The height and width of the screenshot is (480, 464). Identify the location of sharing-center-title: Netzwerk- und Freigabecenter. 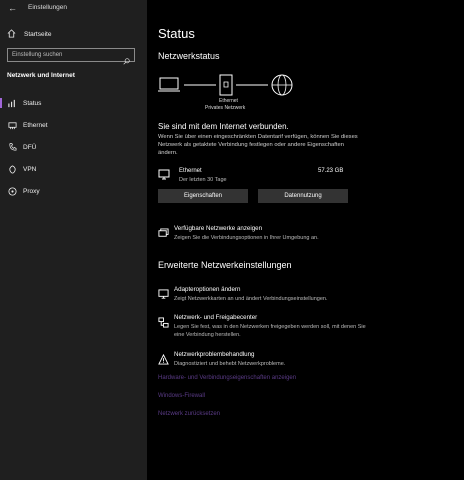
(216, 317).